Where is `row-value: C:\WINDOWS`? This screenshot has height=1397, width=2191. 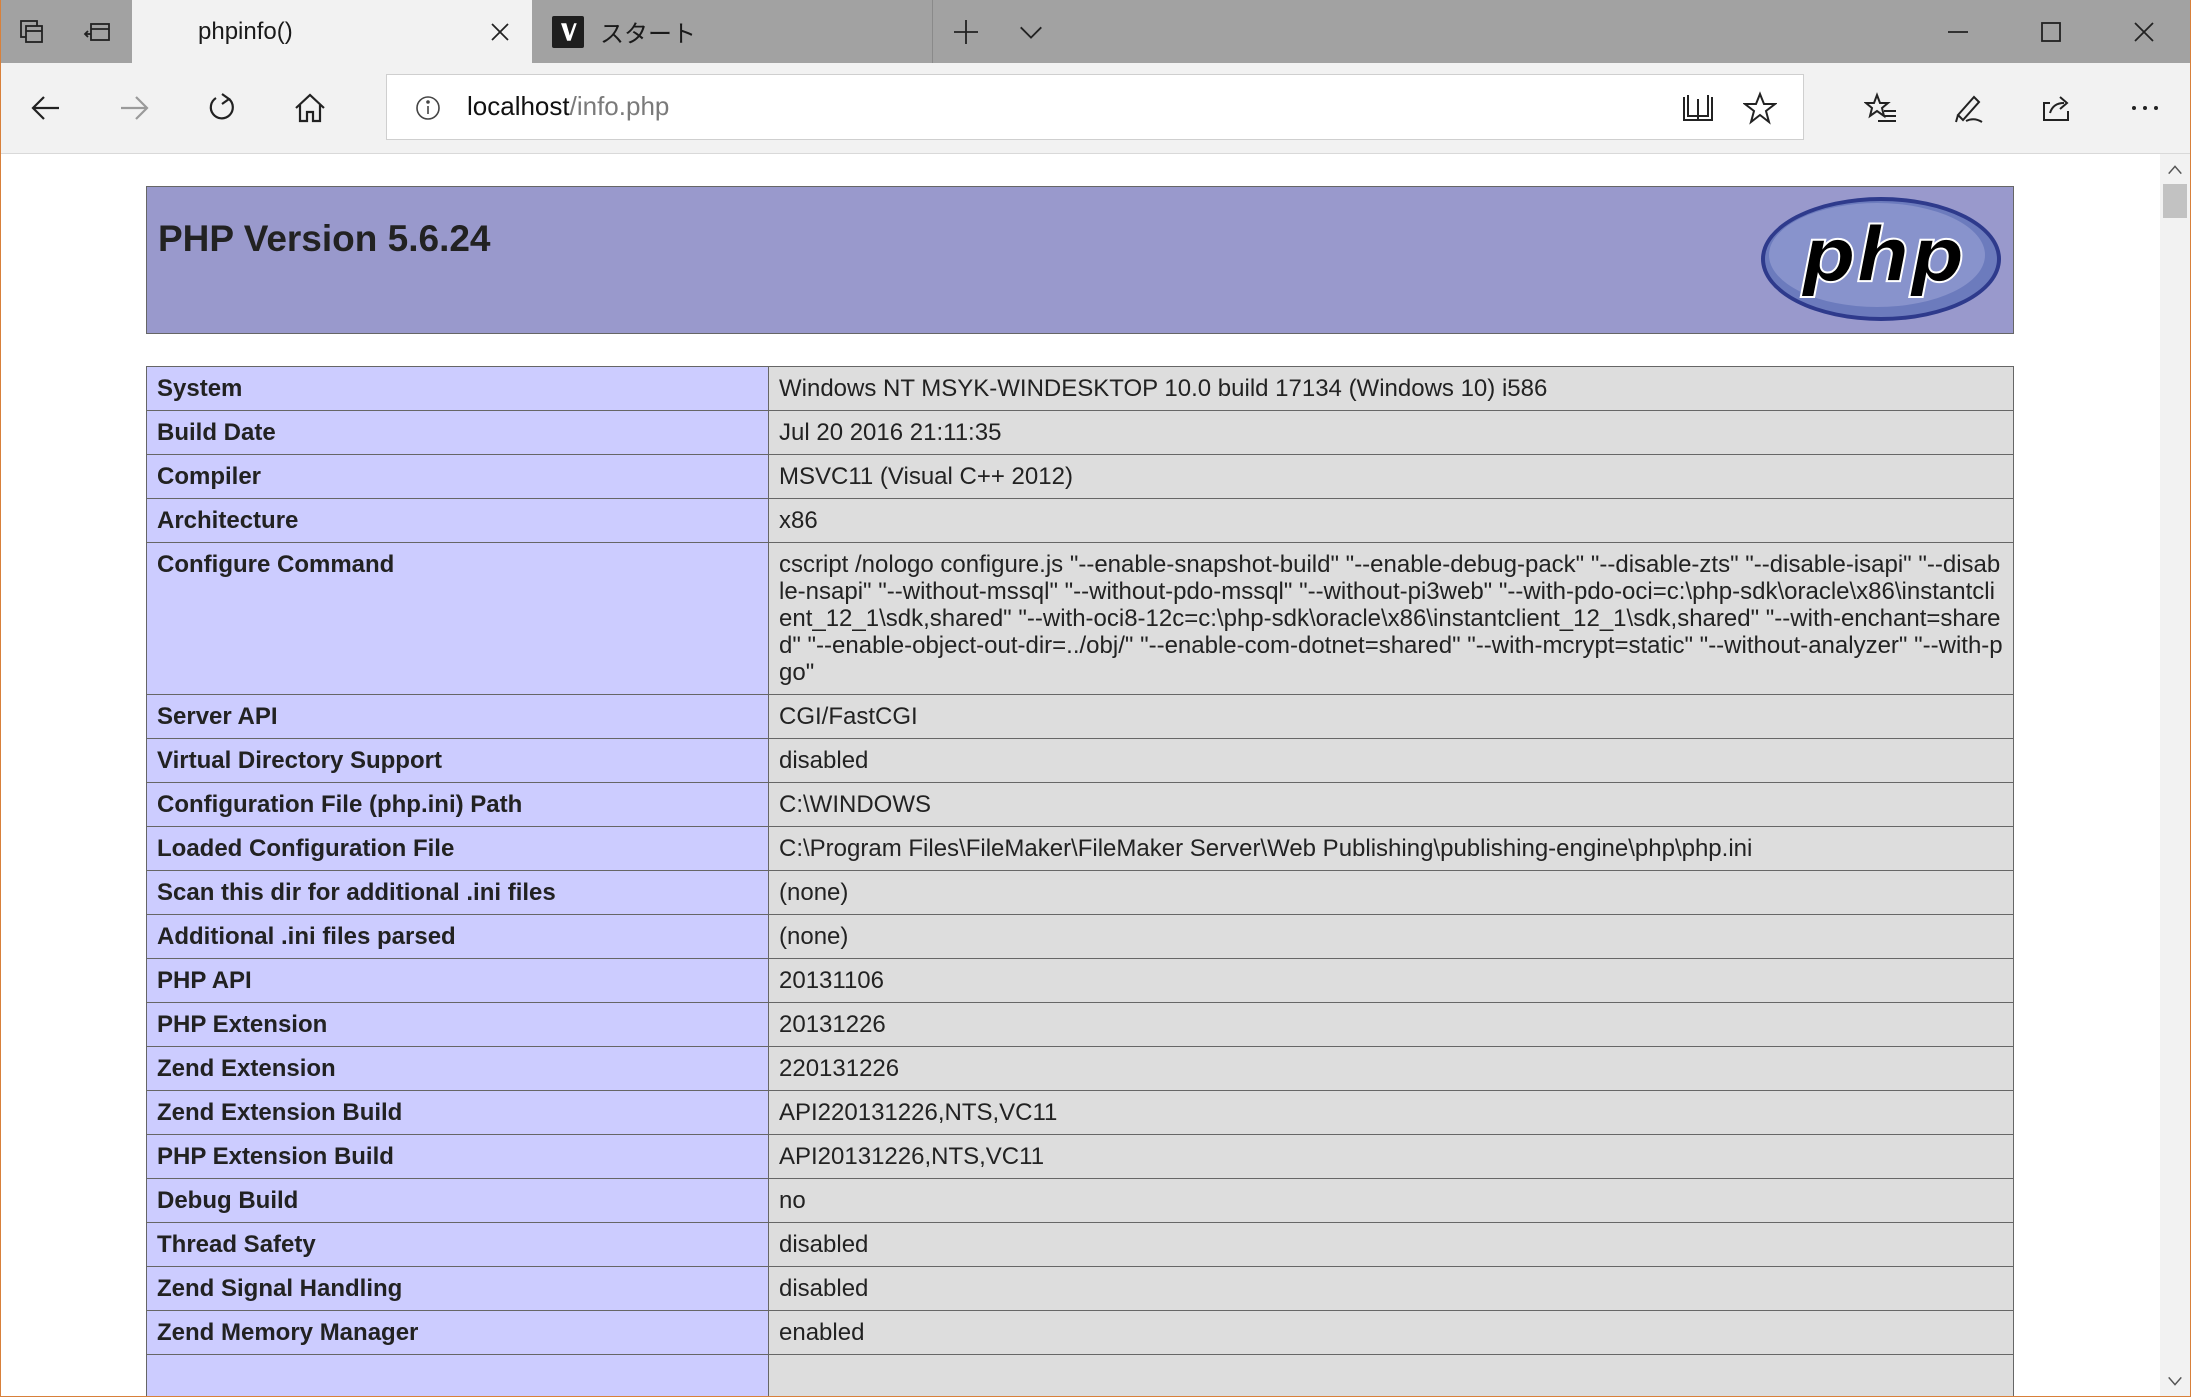
row-value: C:\WINDOWS is located at coordinates (1391, 804).